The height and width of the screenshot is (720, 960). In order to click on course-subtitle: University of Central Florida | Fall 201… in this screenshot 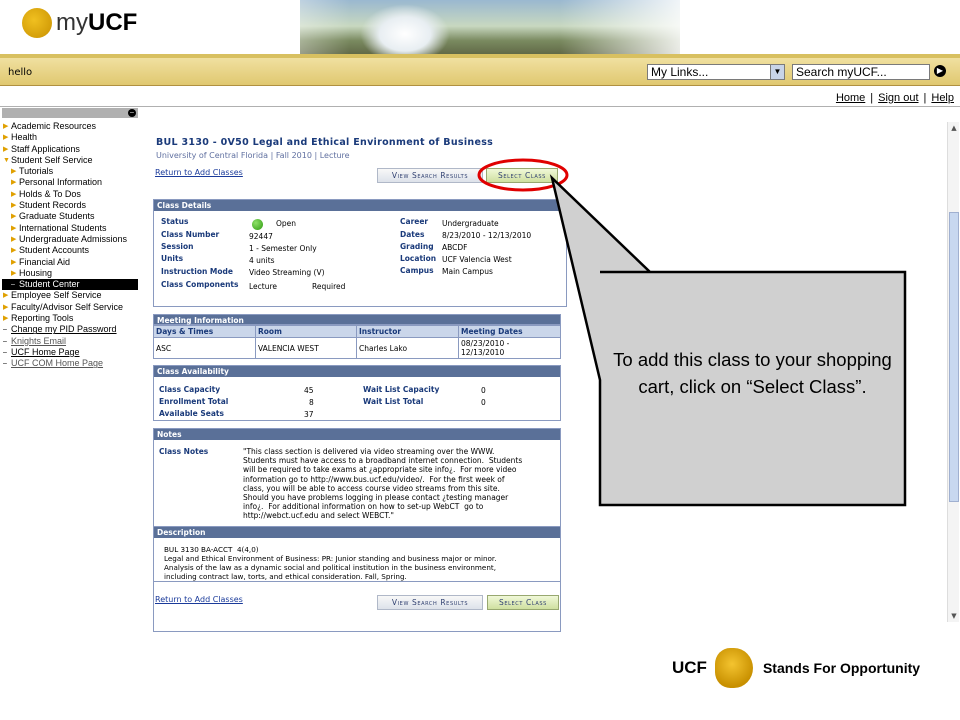, I will do `click(253, 155)`.